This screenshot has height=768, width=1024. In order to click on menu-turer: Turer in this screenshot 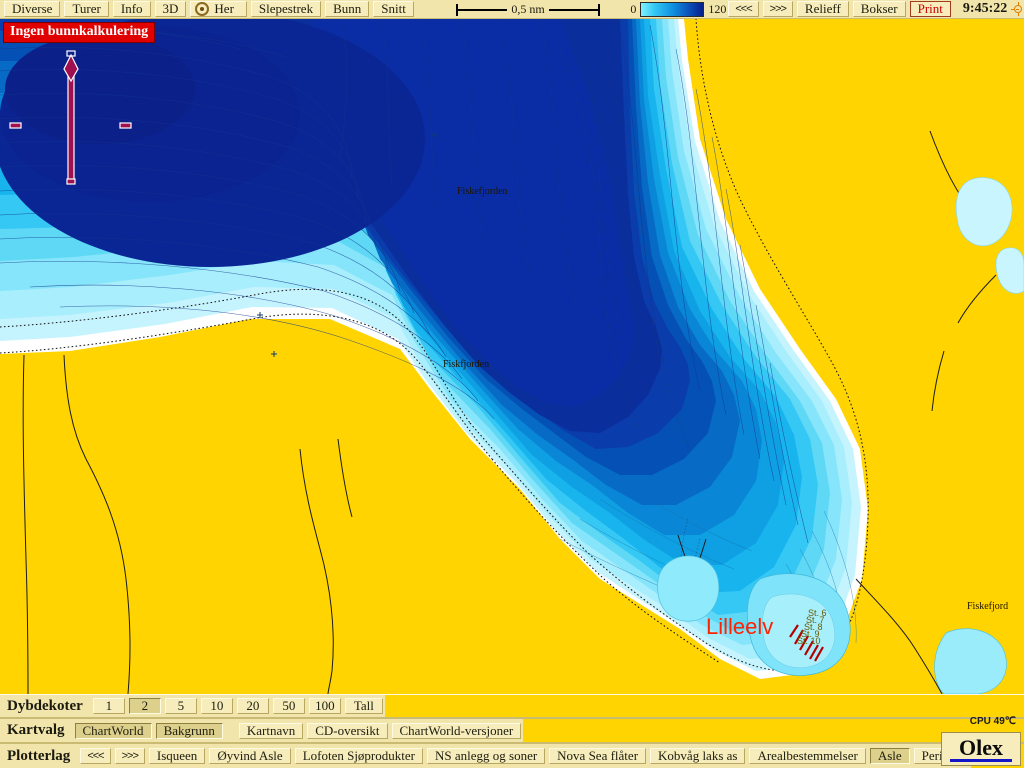, I will do `click(86, 9)`.